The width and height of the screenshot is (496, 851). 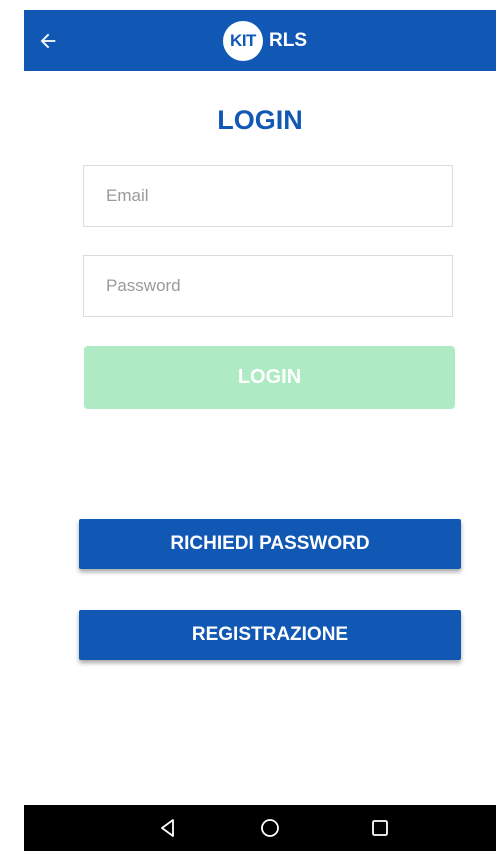 I want to click on login-button: LOGIN, so click(x=269, y=377).